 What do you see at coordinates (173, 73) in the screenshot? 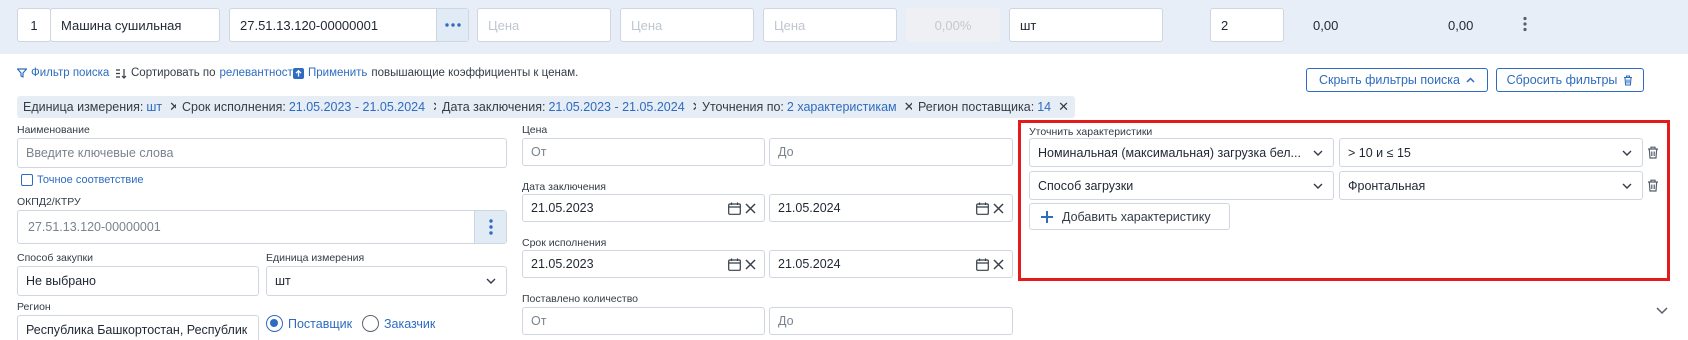
I see `sort-prefix: Сортировать по` at bounding box center [173, 73].